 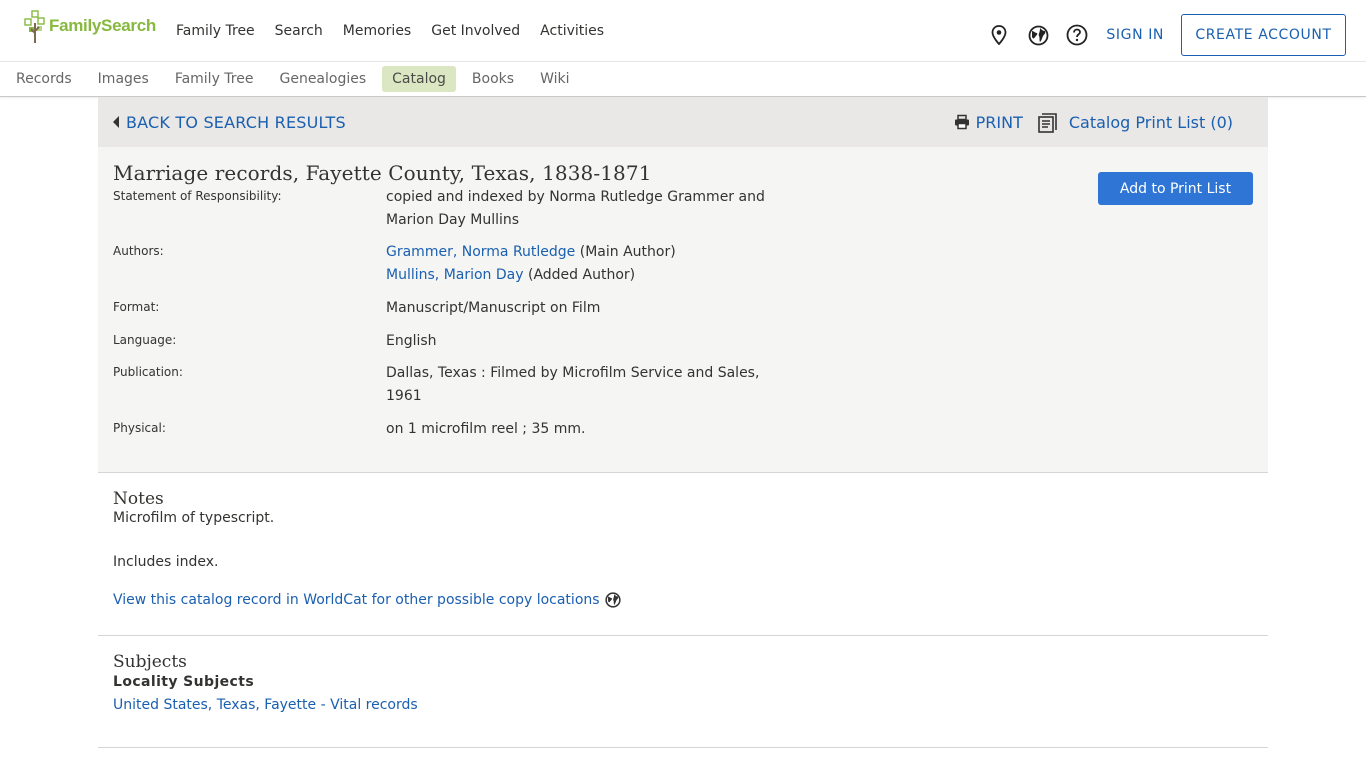 I want to click on familysearch-logo: FamilySearch, so click(x=90, y=26).